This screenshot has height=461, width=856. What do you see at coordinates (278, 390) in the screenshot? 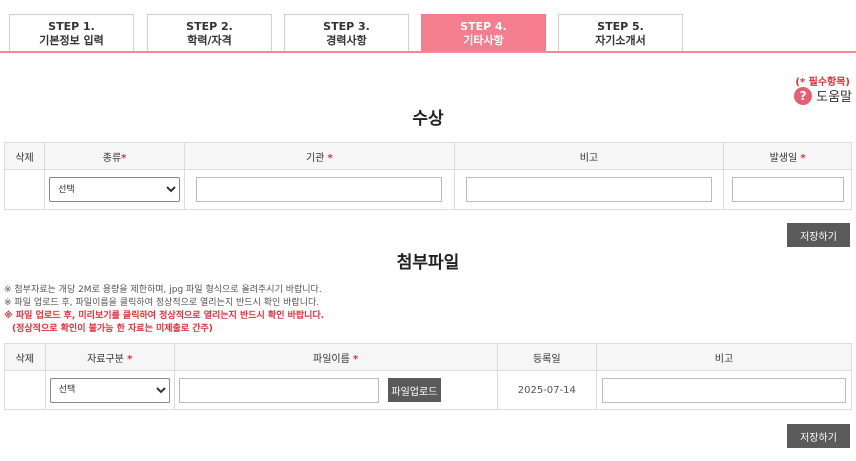
I see `attachment-filename-input` at bounding box center [278, 390].